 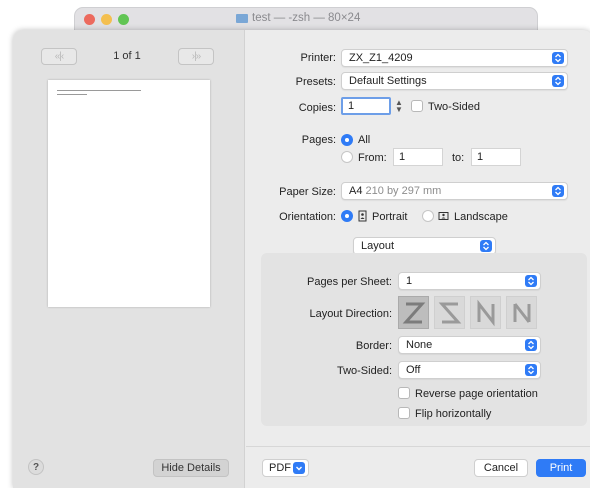 I want to click on n-direction-icon, so click(x=521, y=312).